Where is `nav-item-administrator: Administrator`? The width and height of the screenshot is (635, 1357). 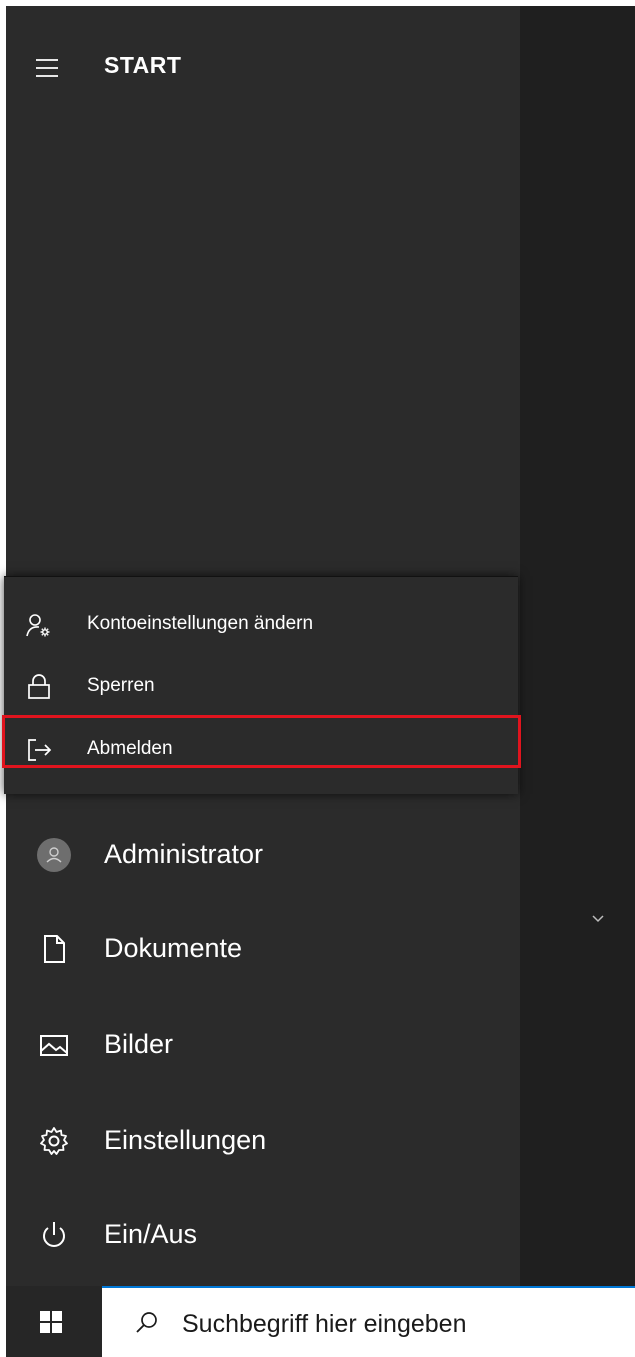
nav-item-administrator: Administrator is located at coordinates (263, 856).